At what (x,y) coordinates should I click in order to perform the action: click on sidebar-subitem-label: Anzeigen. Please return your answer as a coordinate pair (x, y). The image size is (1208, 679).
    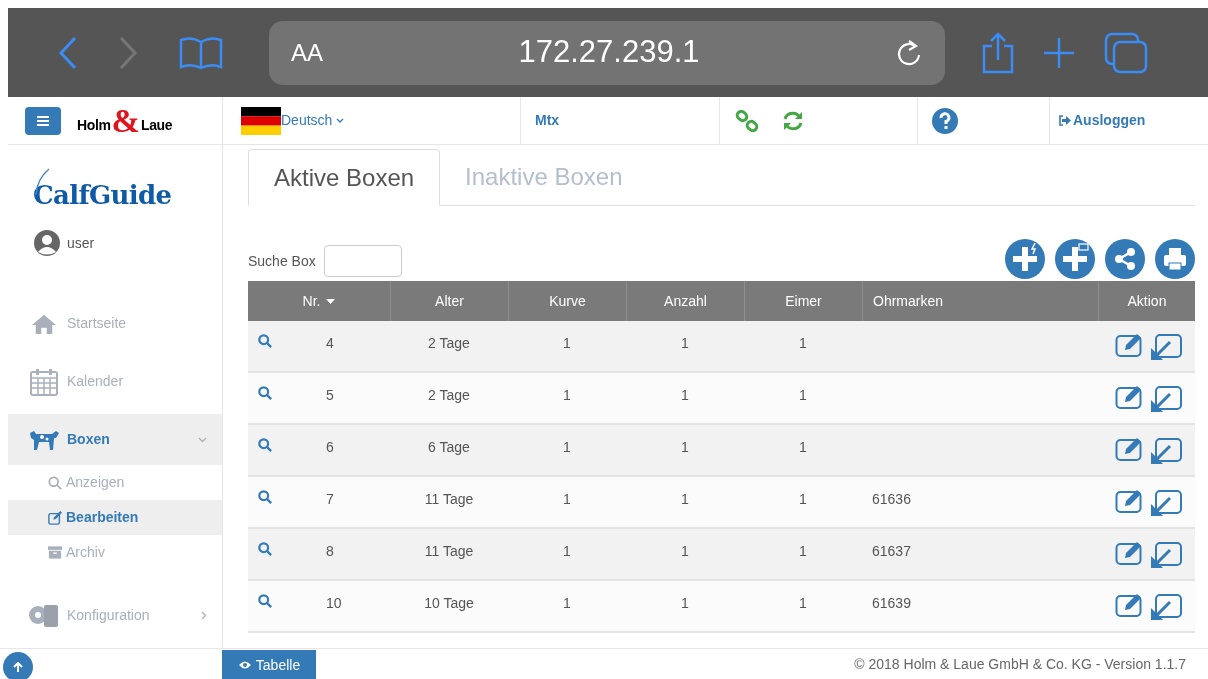
    Looking at the image, I should click on (95, 483).